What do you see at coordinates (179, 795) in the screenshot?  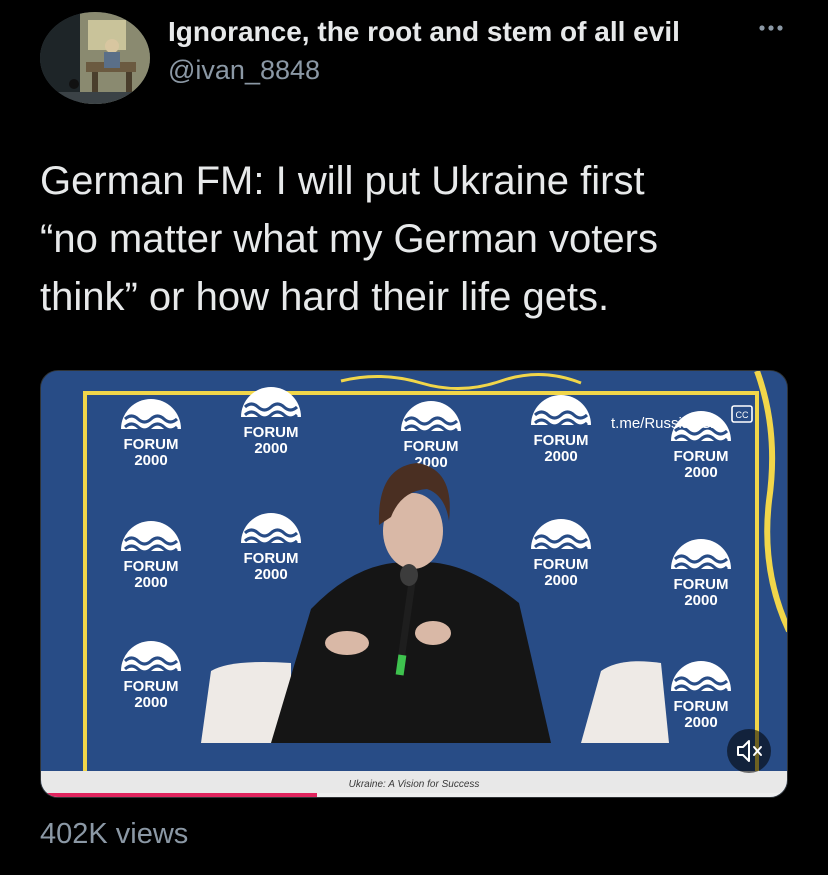 I see `video-progress-fill` at bounding box center [179, 795].